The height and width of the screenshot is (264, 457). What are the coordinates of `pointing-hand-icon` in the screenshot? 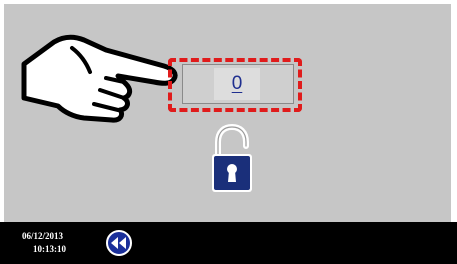 It's located at (99, 78).